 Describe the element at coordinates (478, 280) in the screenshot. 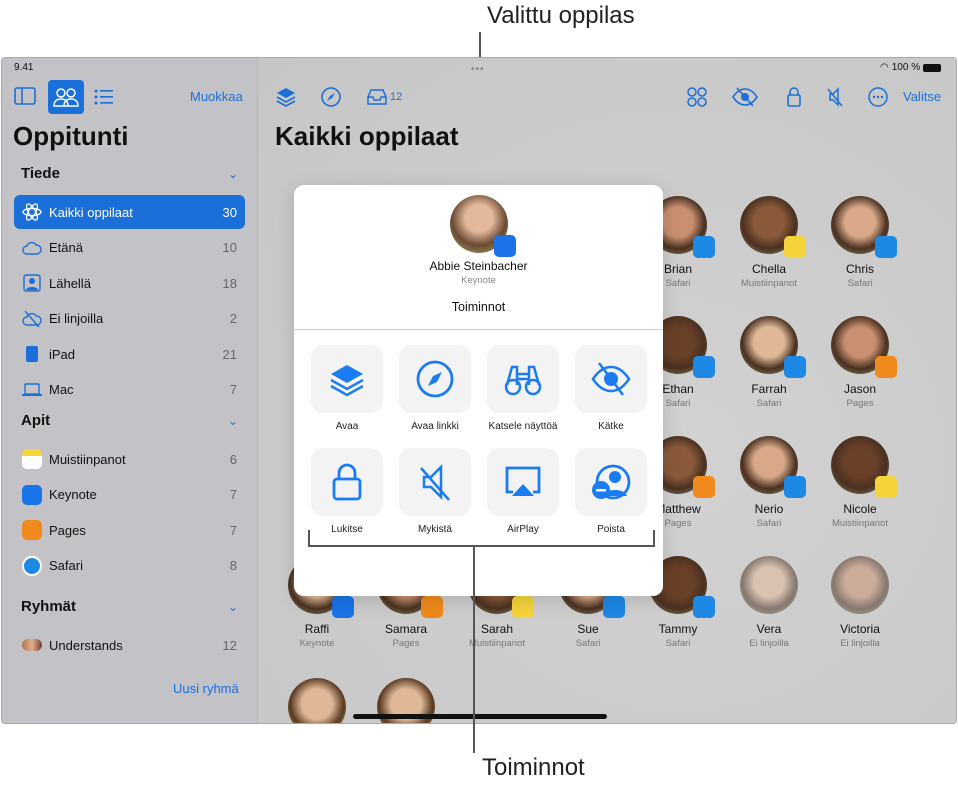

I see `selected-student-app: Keynote` at that location.